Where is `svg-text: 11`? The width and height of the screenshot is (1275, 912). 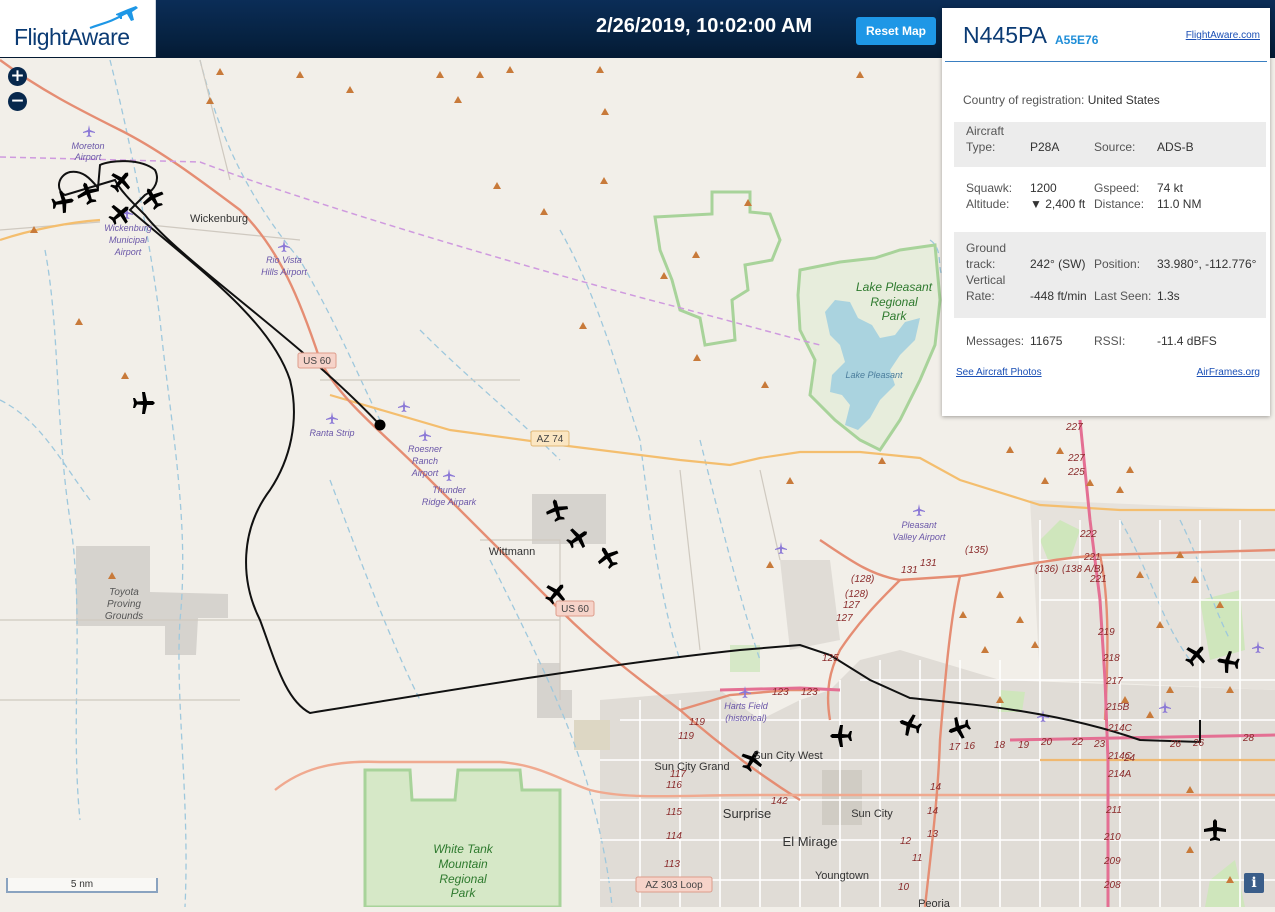
svg-text: 11 is located at coordinates (917, 858).